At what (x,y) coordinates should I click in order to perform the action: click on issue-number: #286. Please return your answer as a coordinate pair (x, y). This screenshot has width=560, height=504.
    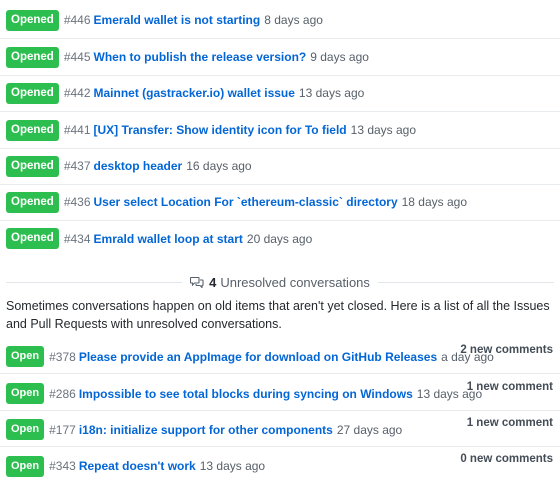
    Looking at the image, I should click on (62, 393).